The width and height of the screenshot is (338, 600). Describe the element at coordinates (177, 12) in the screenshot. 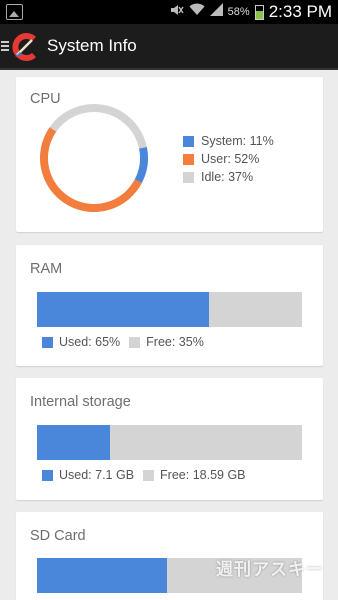

I see `mute-icon` at that location.